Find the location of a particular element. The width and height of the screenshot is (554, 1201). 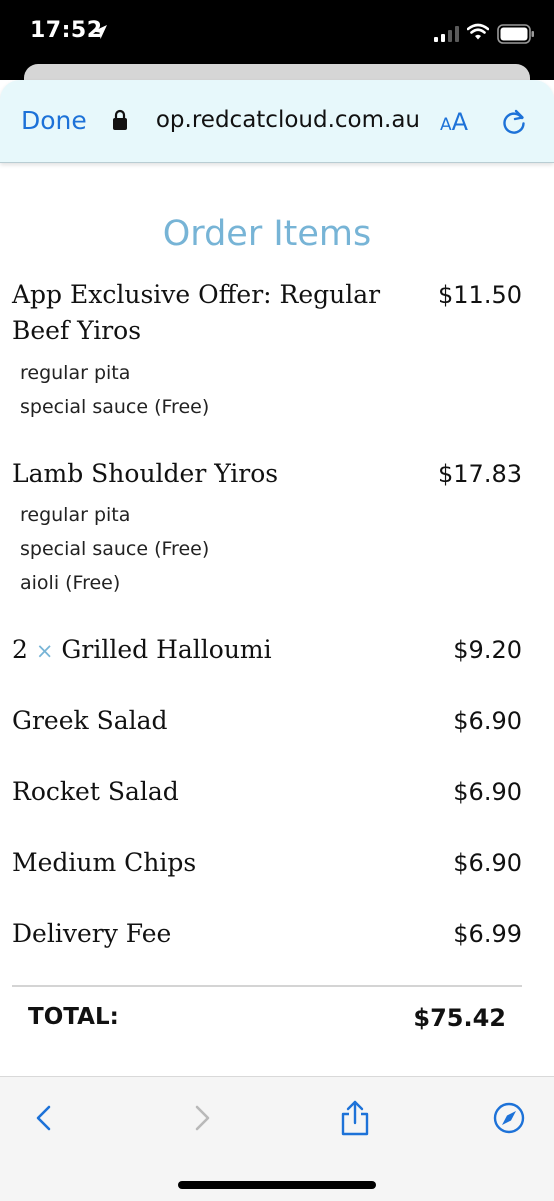

item-name-with-quantity: 2 × Grilled Halloumi is located at coordinates (212, 650).